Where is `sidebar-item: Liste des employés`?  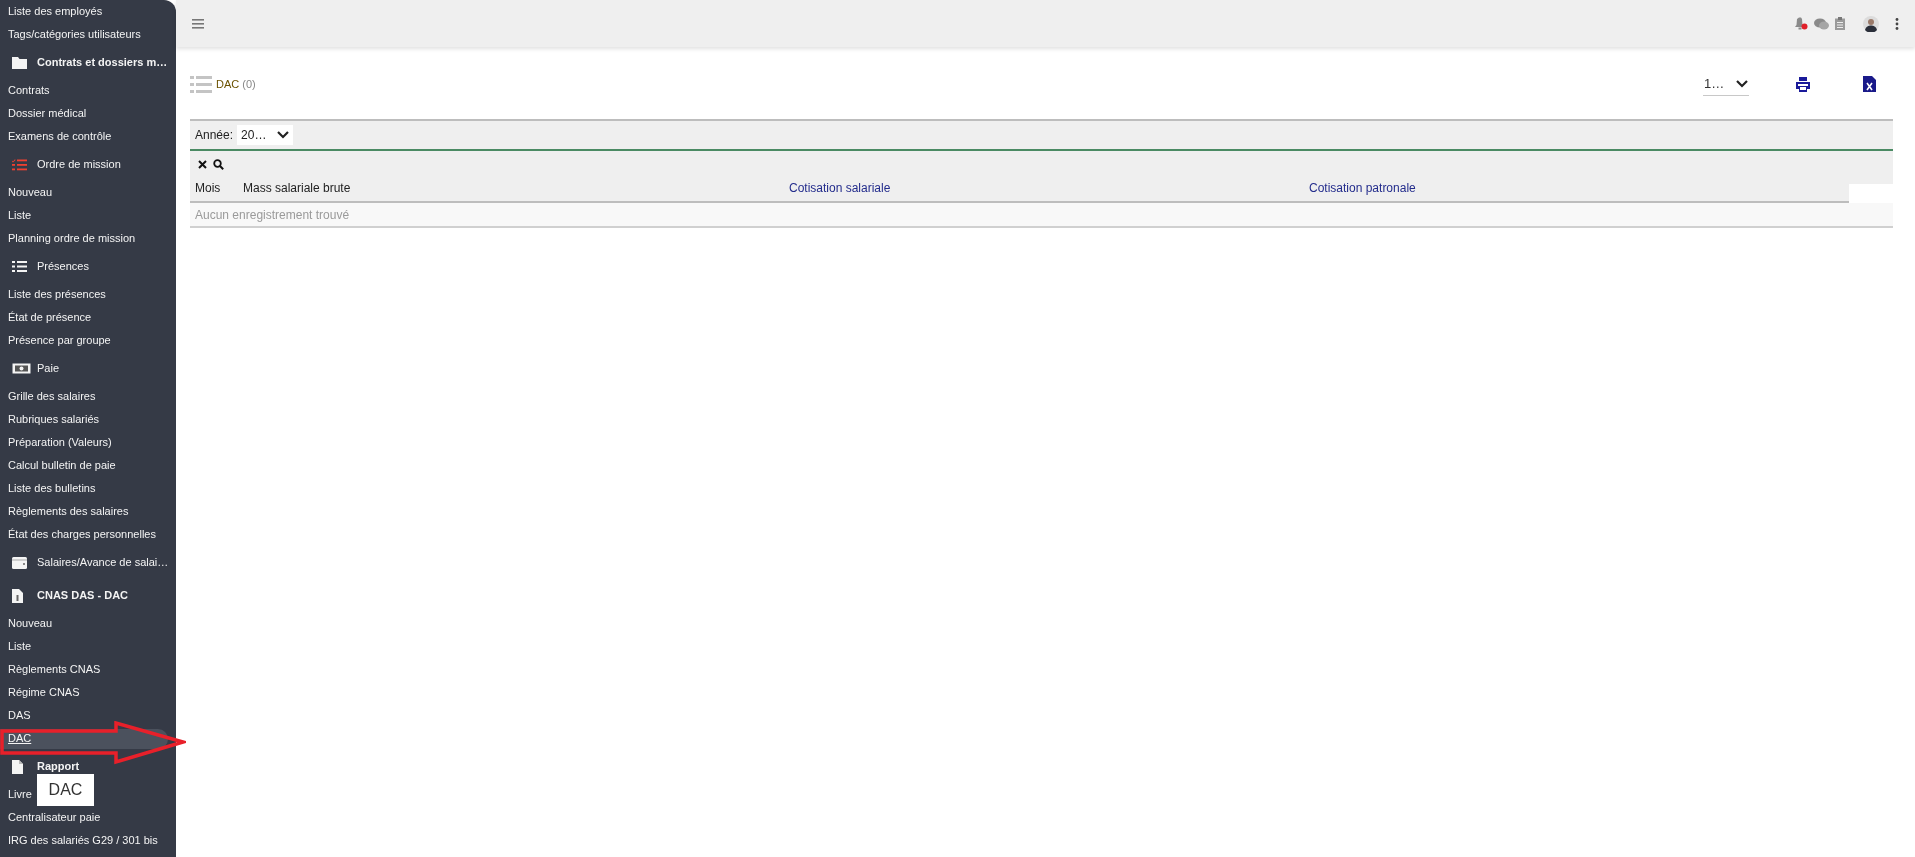 sidebar-item: Liste des employés is located at coordinates (51, 11).